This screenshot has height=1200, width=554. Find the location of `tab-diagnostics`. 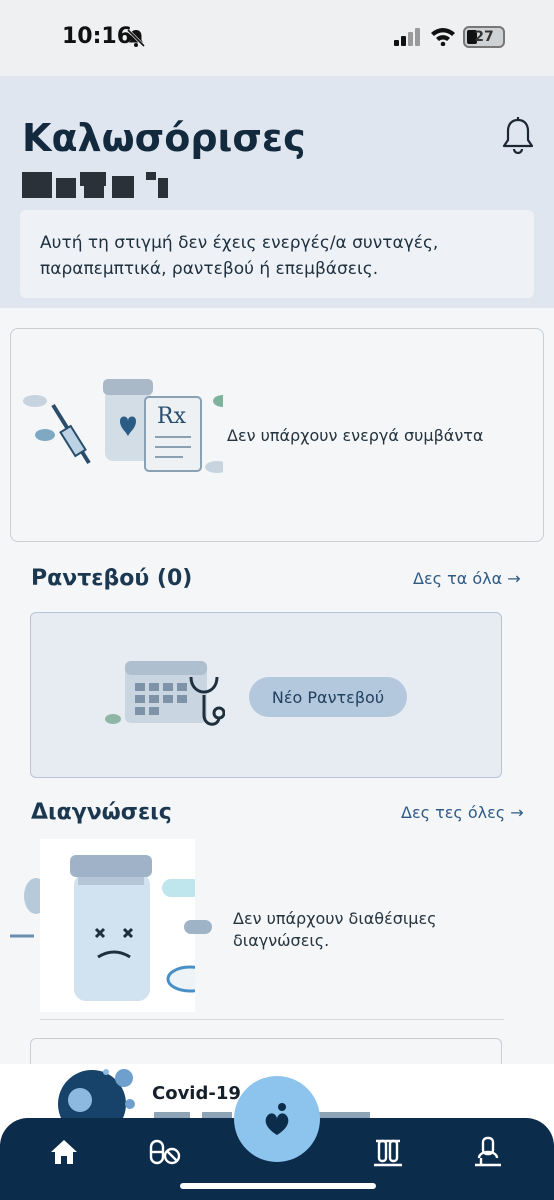

tab-diagnostics is located at coordinates (488, 1152).